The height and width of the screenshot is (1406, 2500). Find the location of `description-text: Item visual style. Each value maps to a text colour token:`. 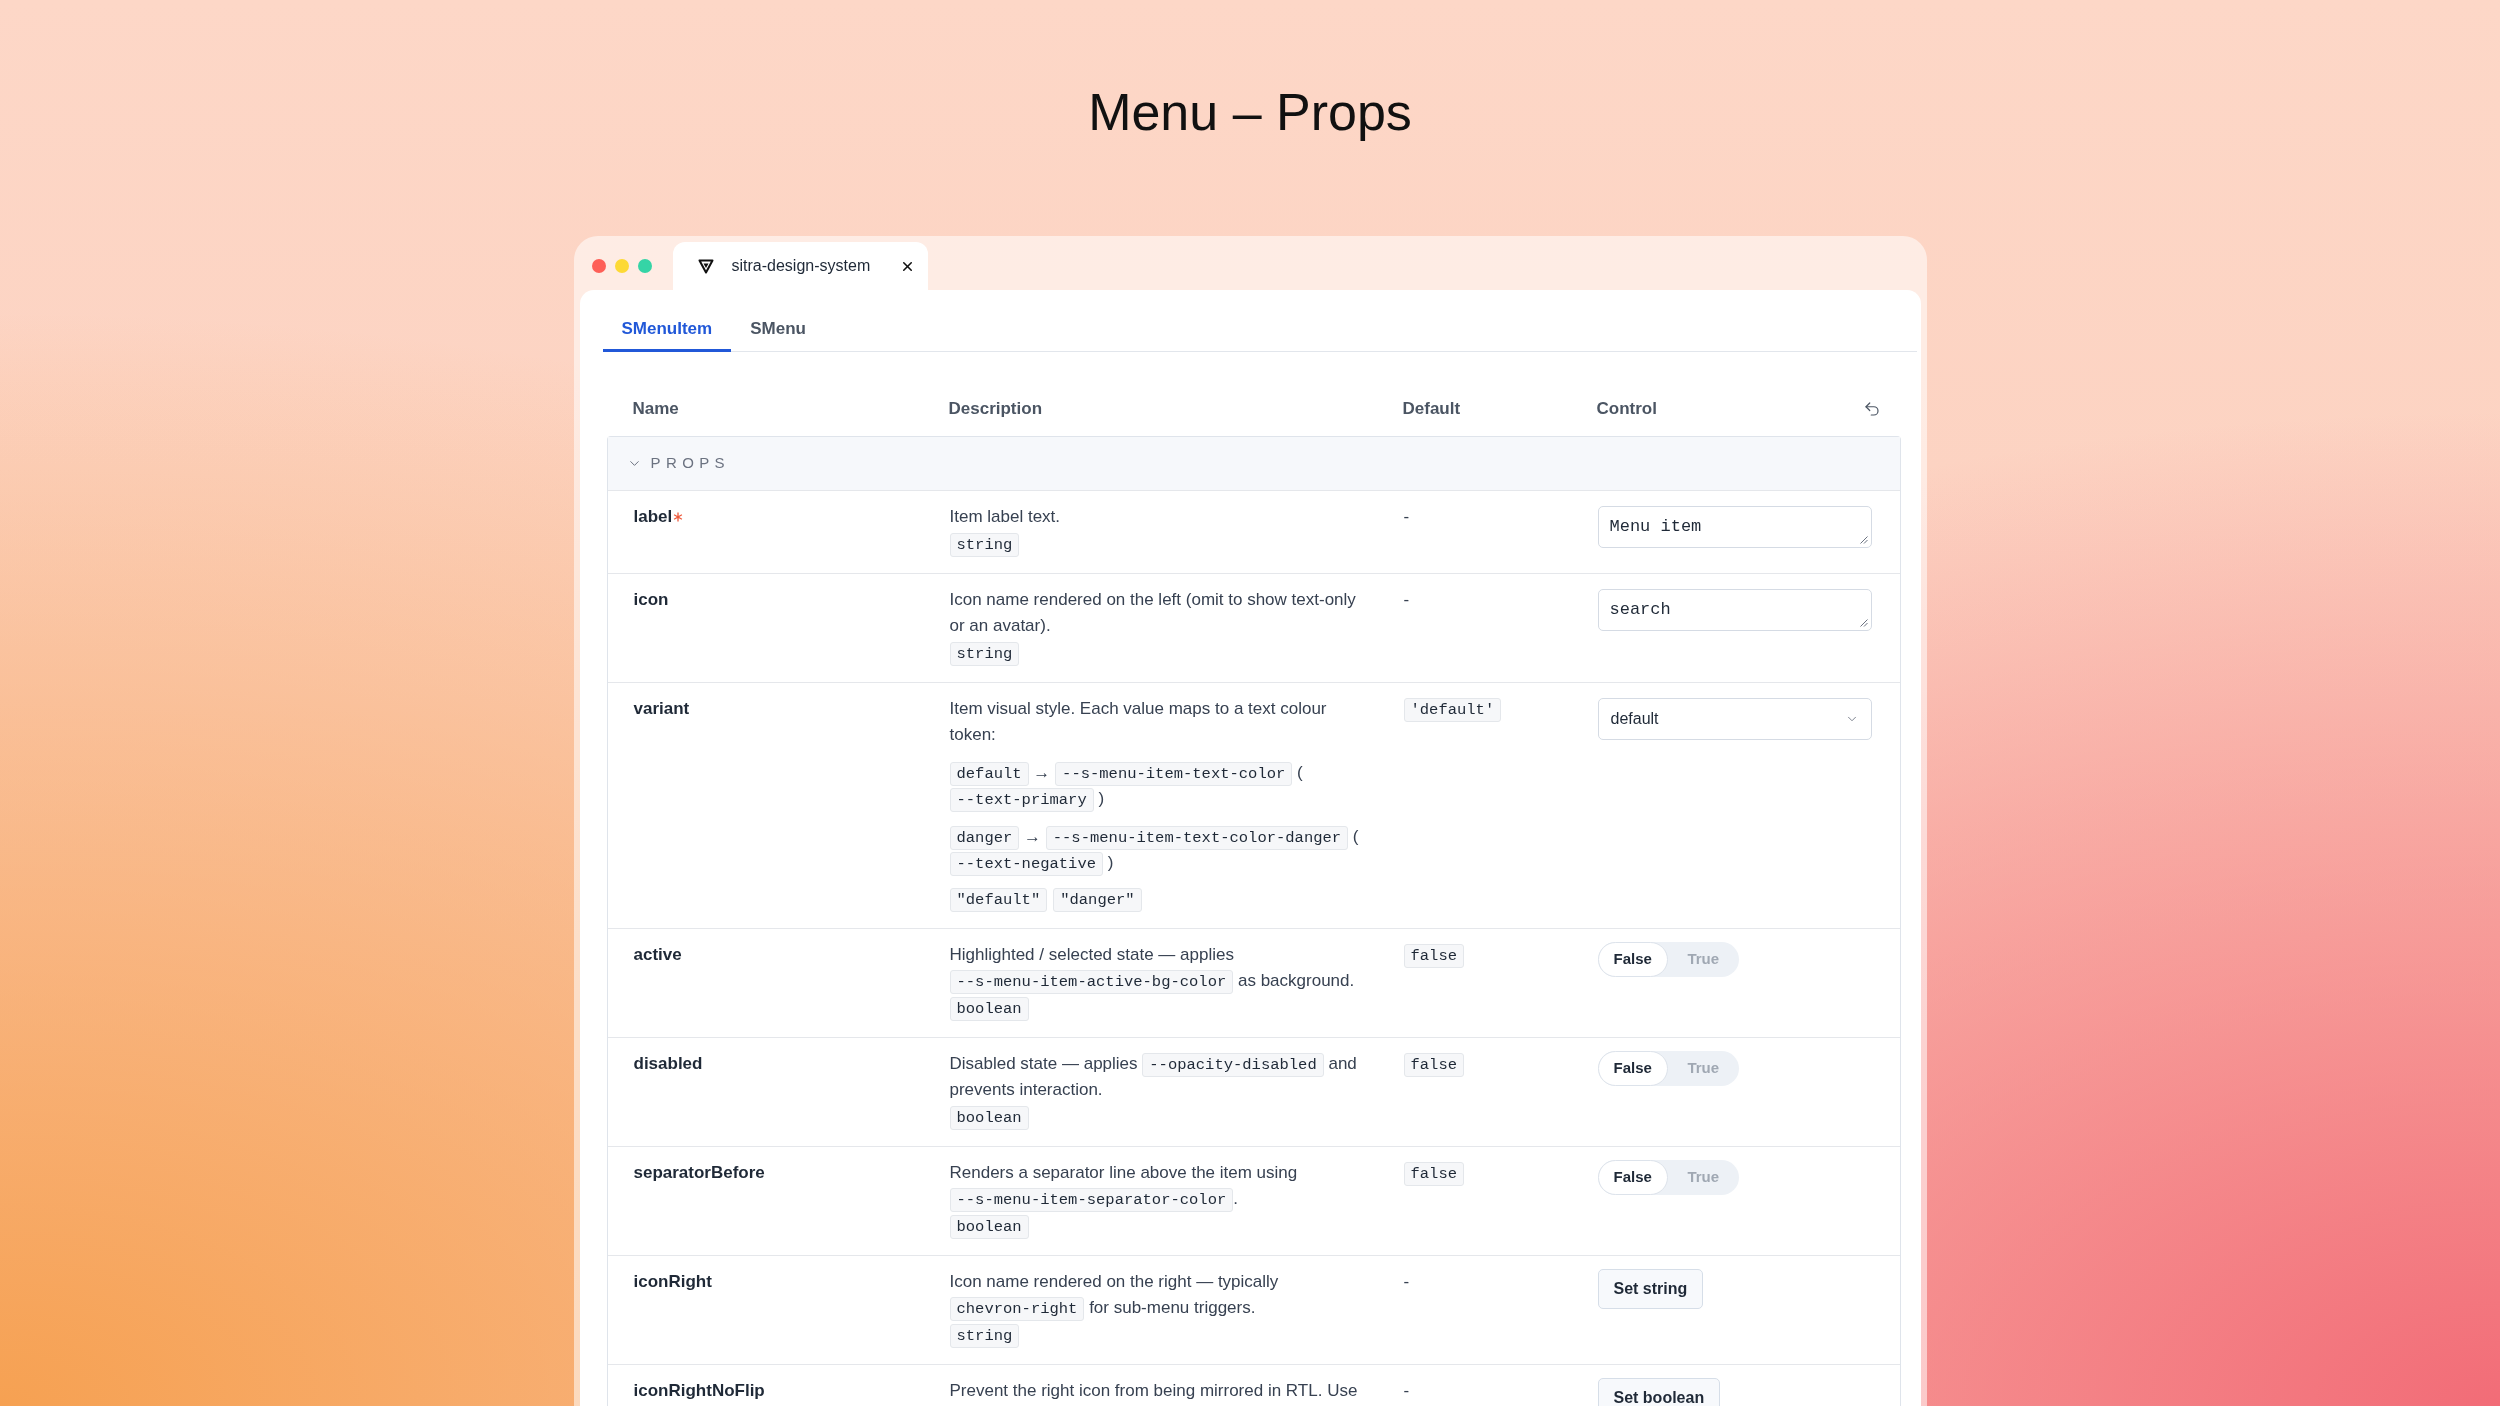

description-text: Item visual style. Each value maps to a text colour token: is located at coordinates (1138, 722).